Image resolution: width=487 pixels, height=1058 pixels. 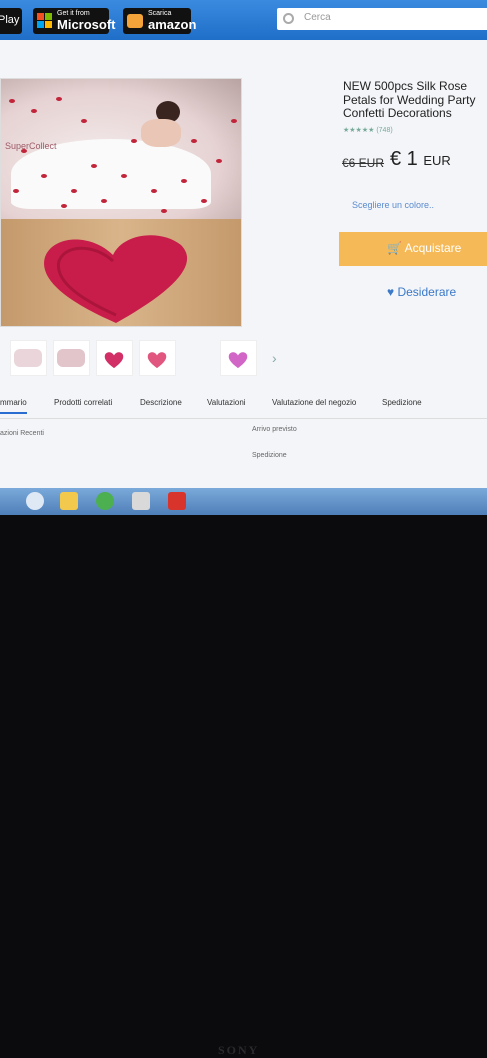 I want to click on reviews-heading: azioni Recenti, so click(x=22, y=433).